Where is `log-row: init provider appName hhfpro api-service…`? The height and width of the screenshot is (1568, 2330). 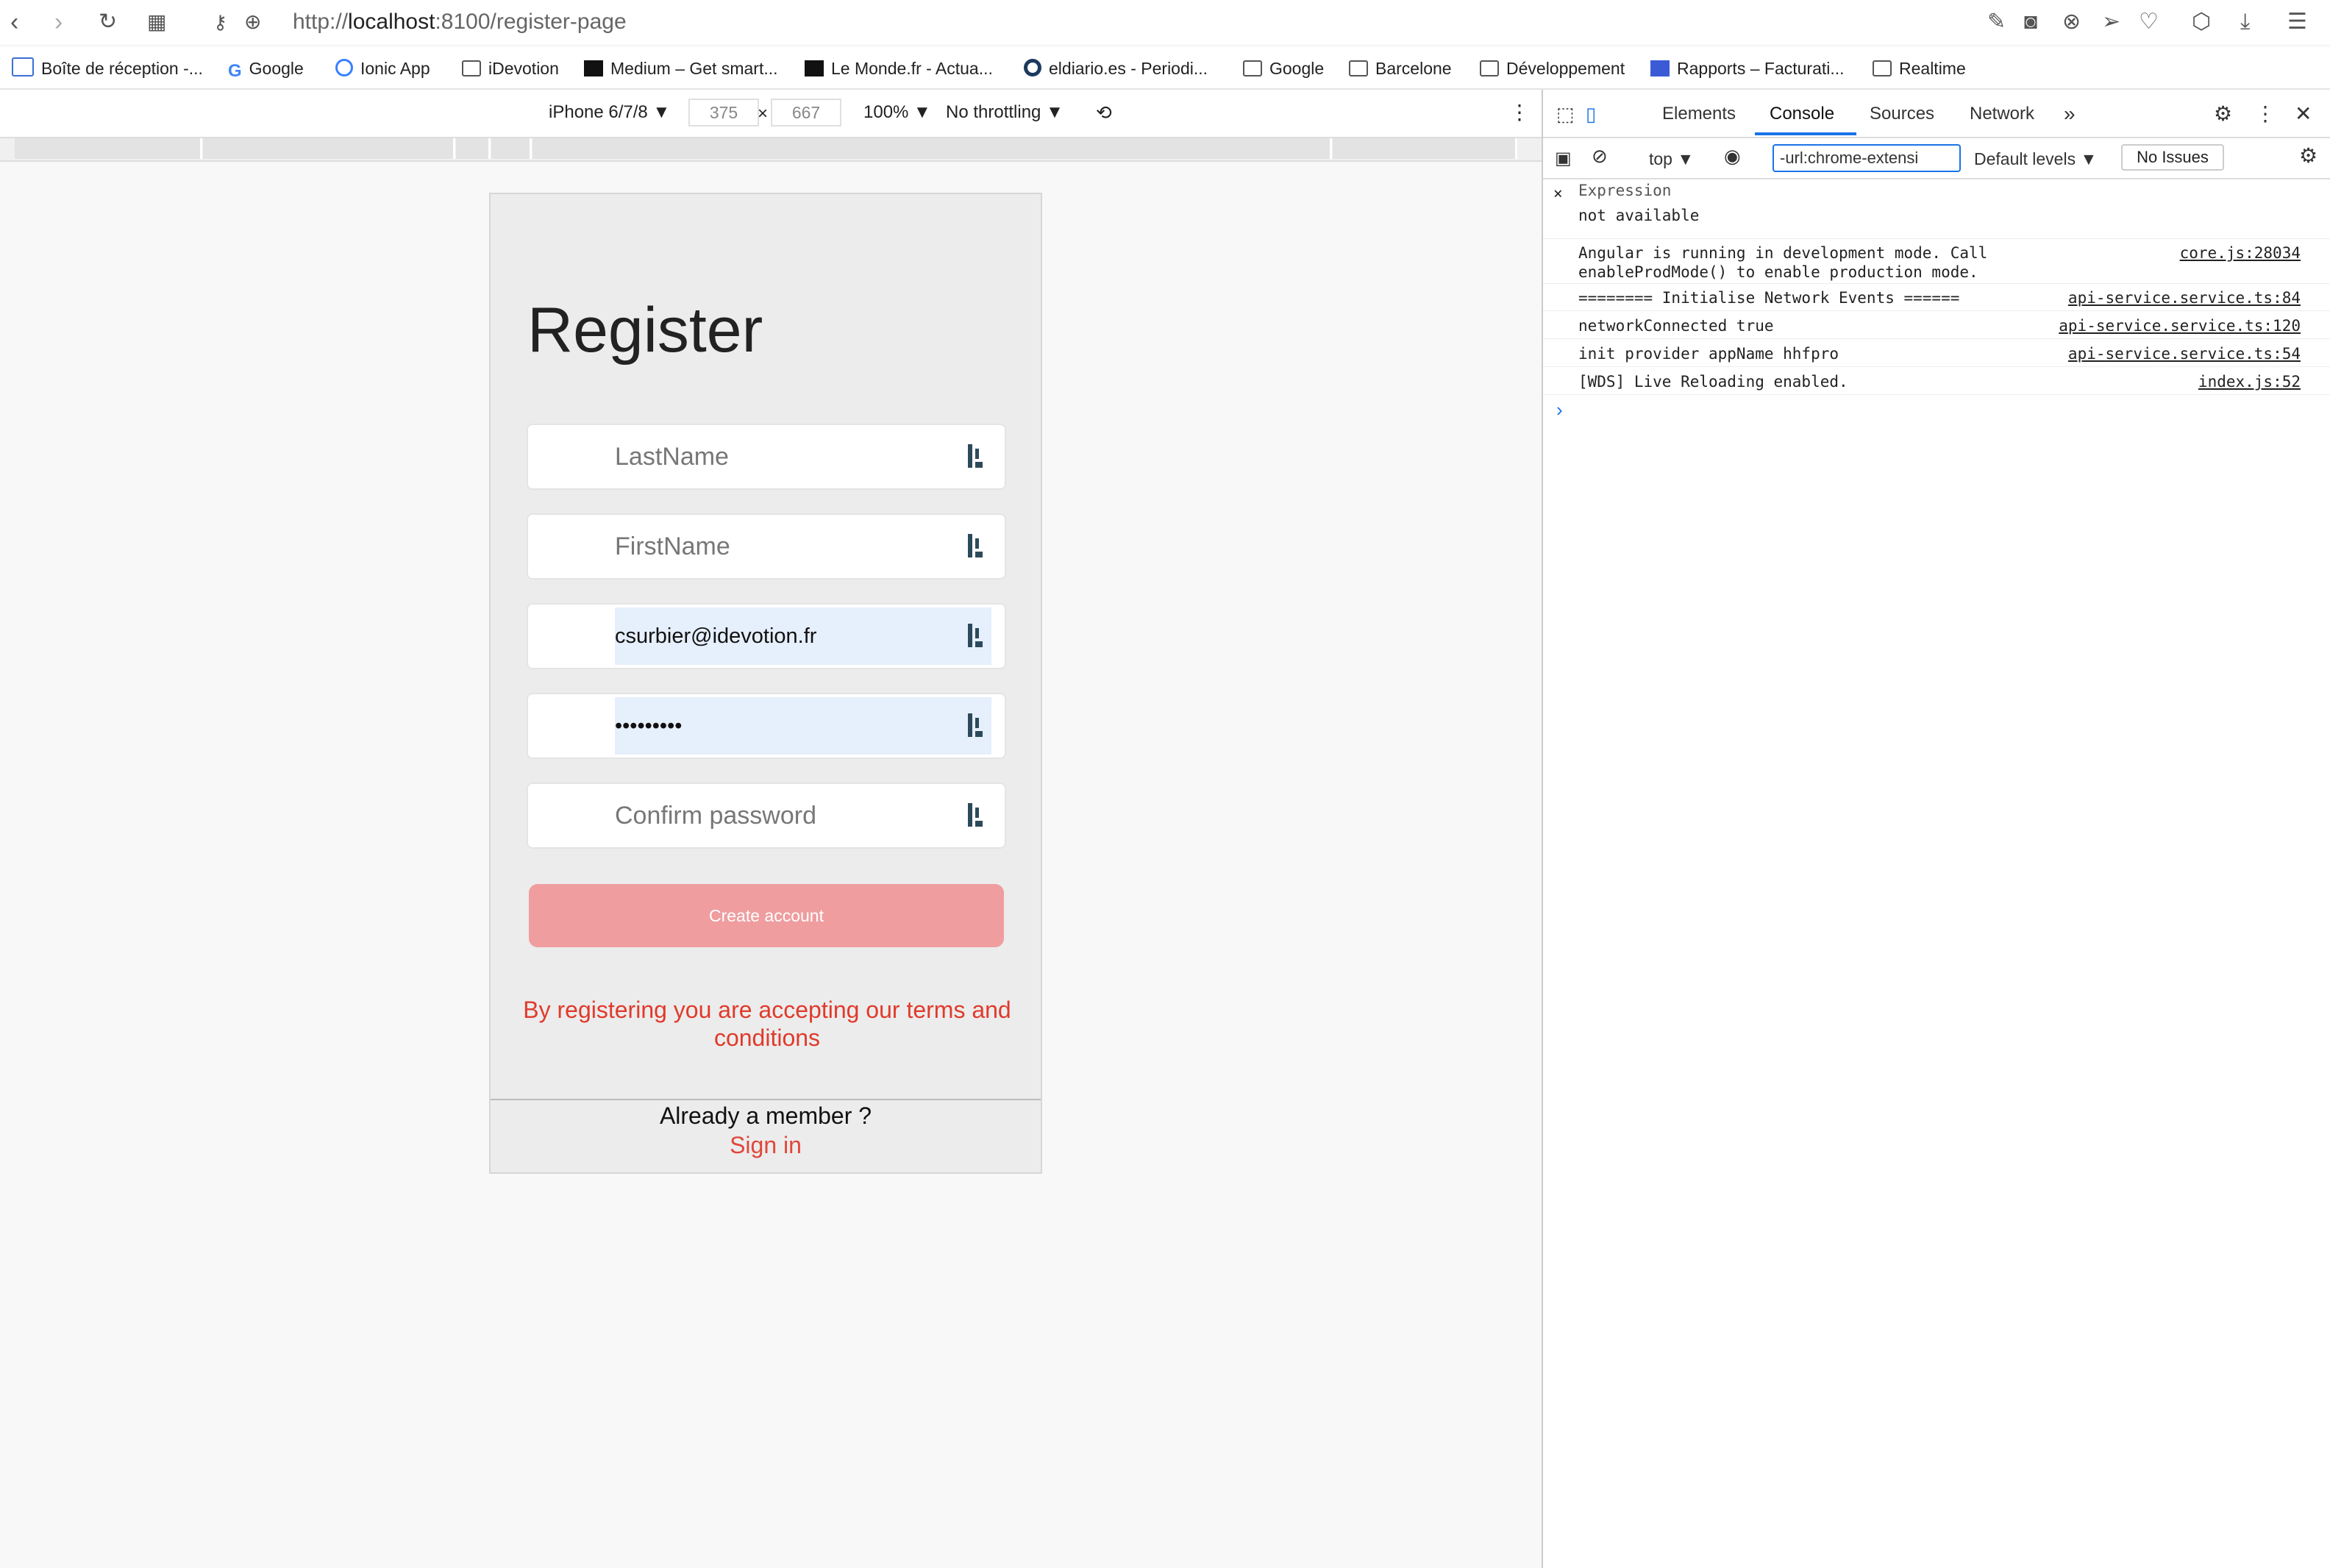 log-row: init provider appName hhfpro api-service… is located at coordinates (1936, 353).